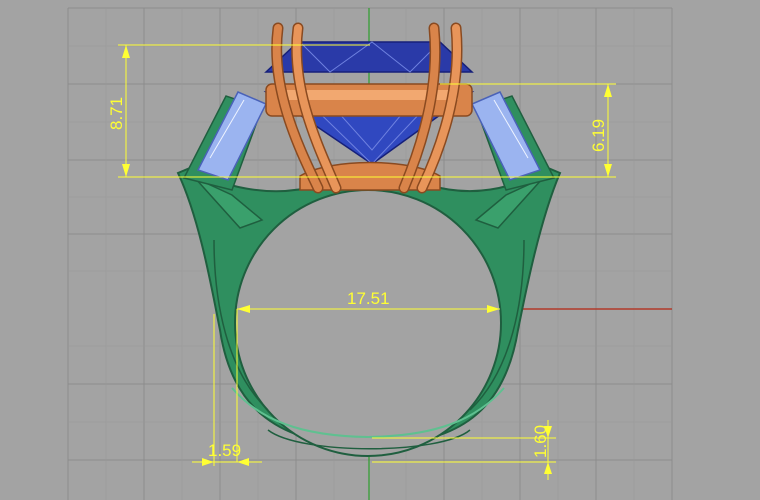  What do you see at coordinates (540, 441) in the screenshot?
I see `dimension-shank-thickness-label: 1.60` at bounding box center [540, 441].